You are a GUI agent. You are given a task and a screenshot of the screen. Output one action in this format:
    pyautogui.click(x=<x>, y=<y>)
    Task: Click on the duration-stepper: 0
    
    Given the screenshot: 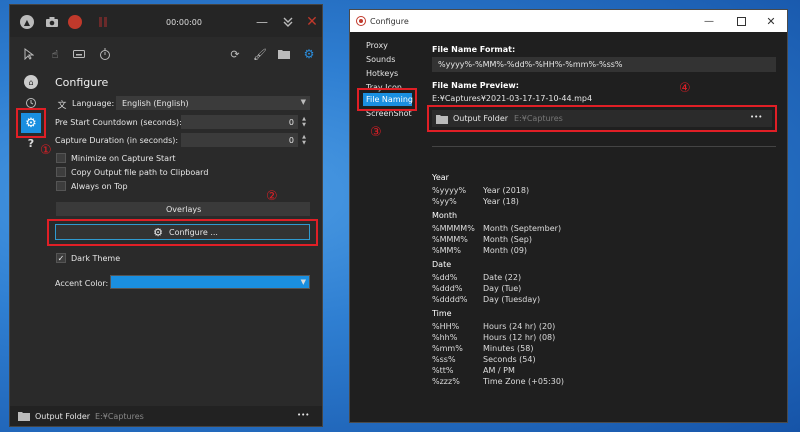 What is the action you would take?
    pyautogui.click(x=239, y=140)
    